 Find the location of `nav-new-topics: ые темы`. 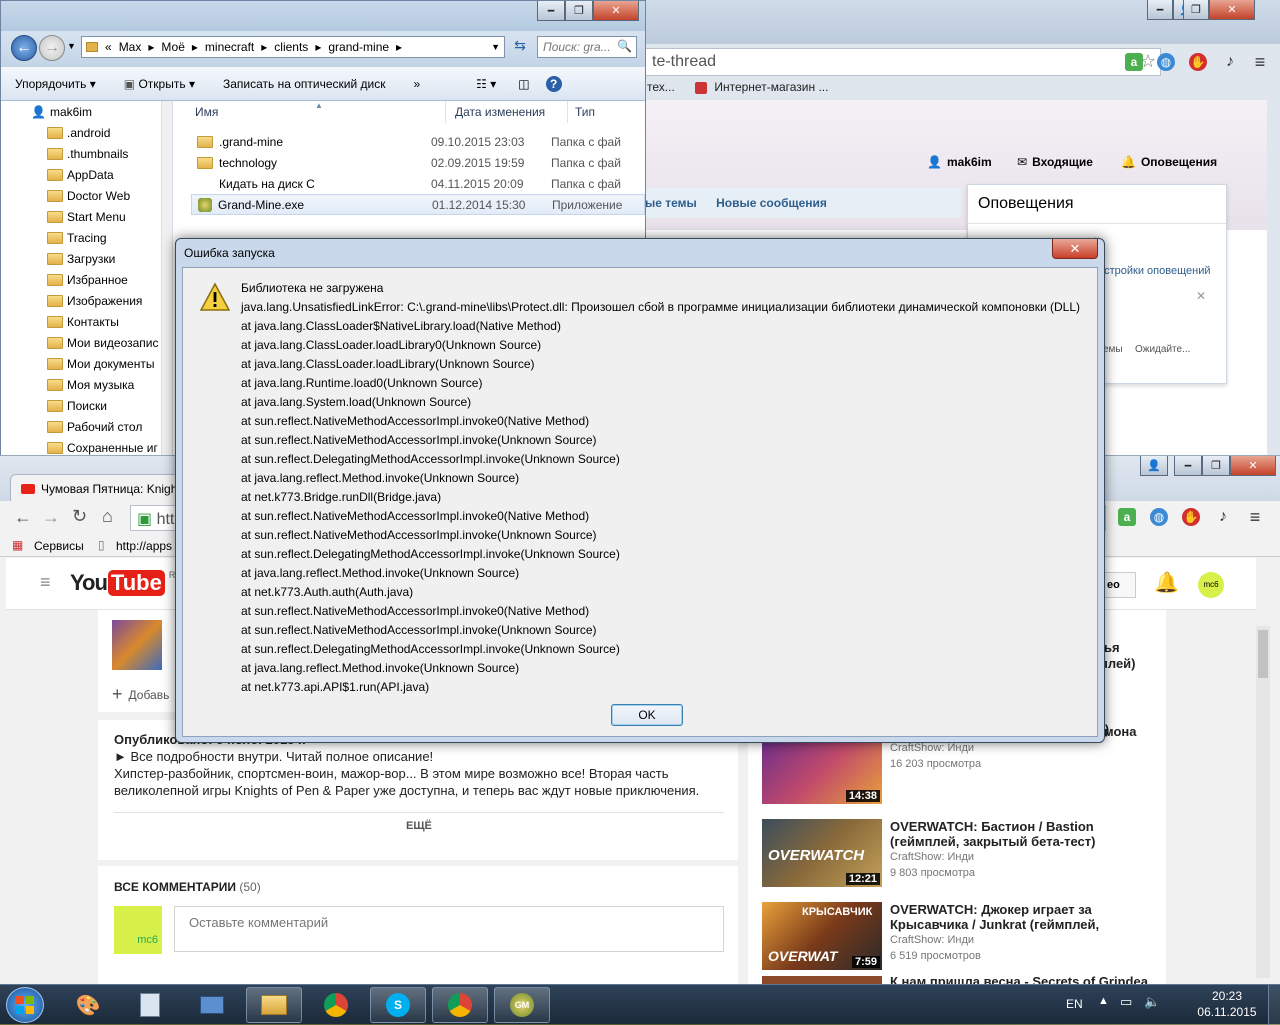

nav-new-topics: ые темы is located at coordinates (671, 203).